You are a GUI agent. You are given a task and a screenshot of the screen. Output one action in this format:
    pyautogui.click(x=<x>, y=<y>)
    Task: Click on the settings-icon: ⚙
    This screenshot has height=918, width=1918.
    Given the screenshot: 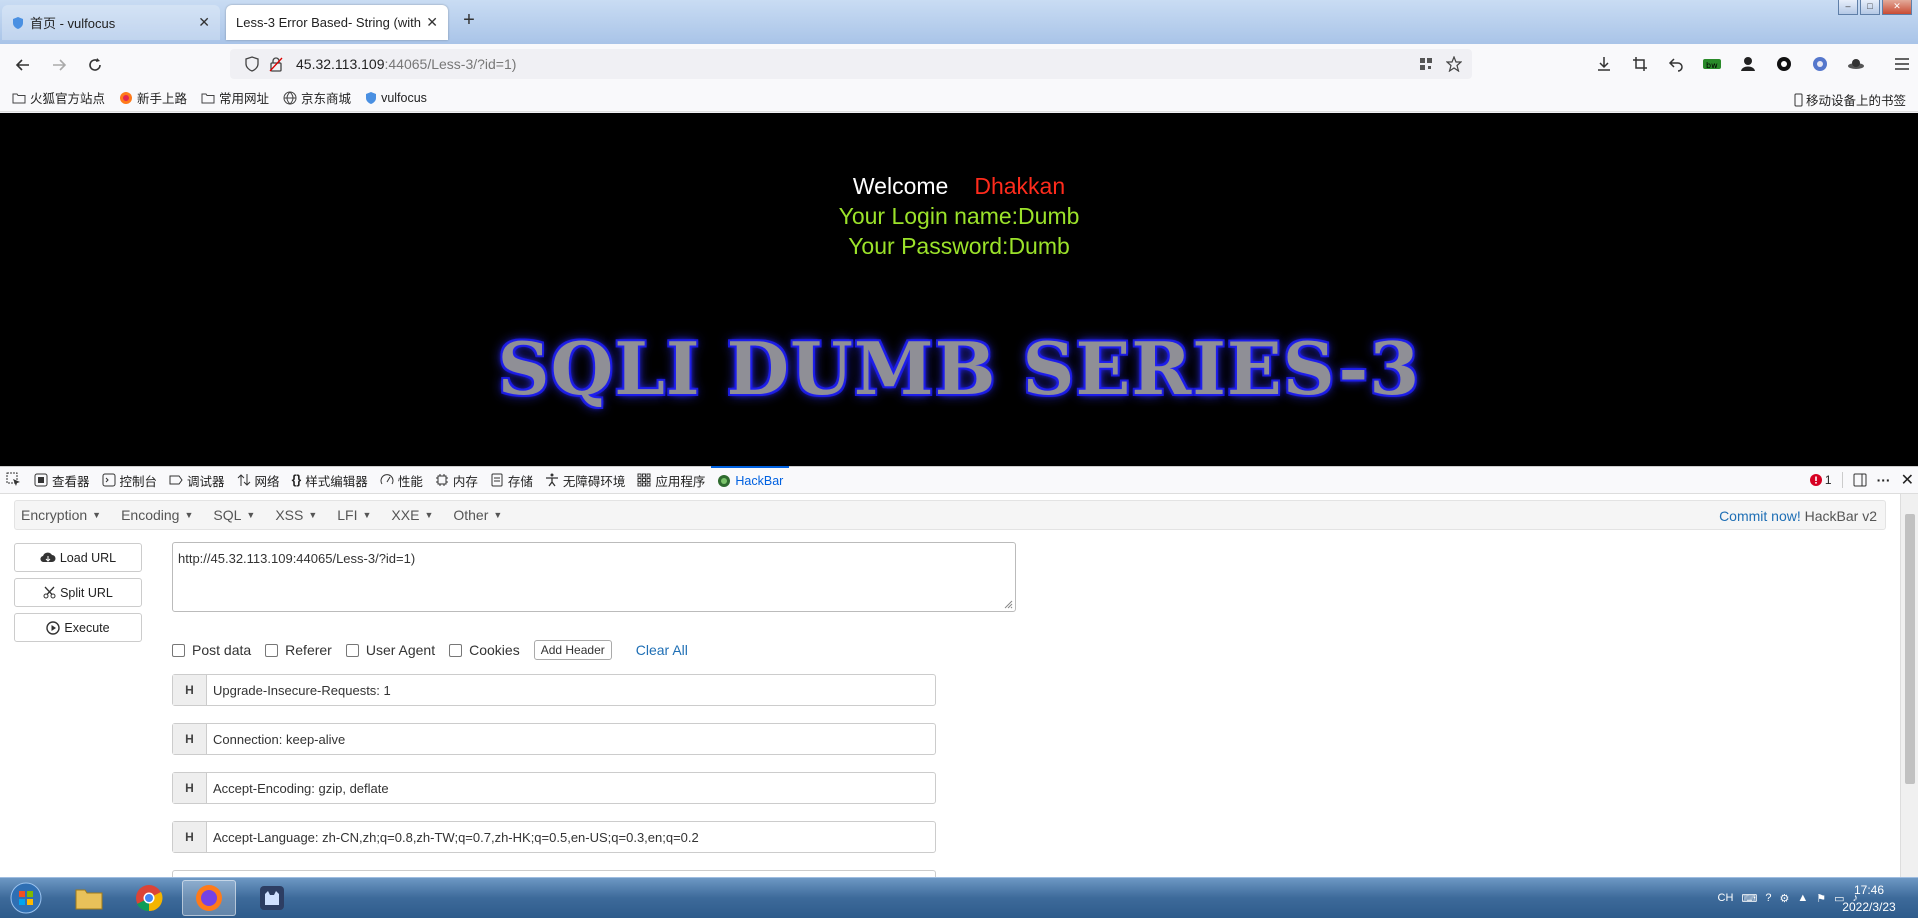 What is the action you would take?
    pyautogui.click(x=1784, y=898)
    